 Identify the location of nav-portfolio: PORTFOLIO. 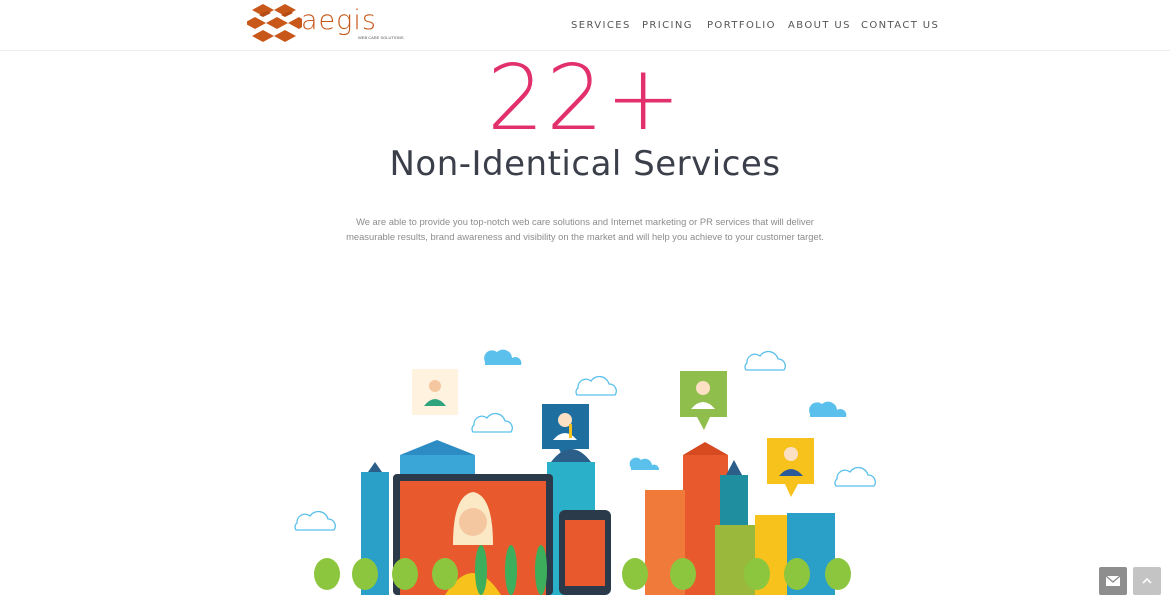
(741, 25).